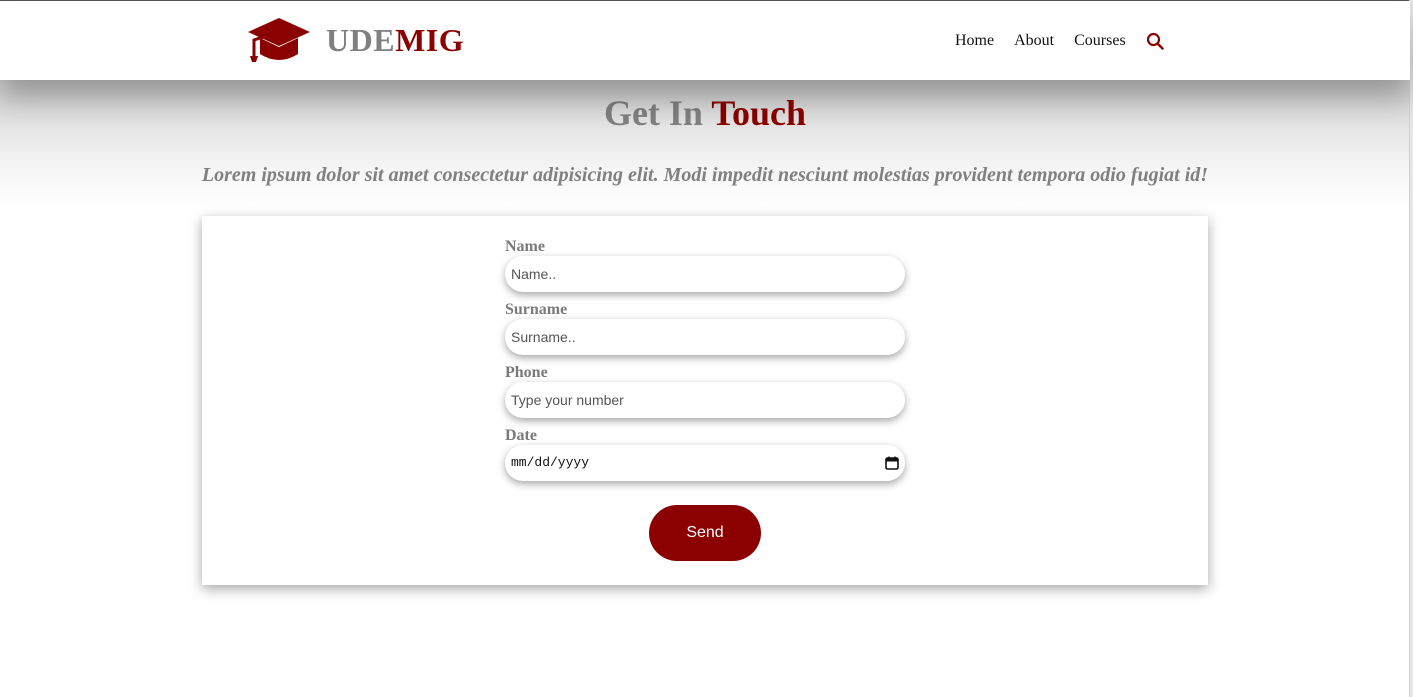  Describe the element at coordinates (526, 372) in the screenshot. I see `phone-label: Phone` at that location.